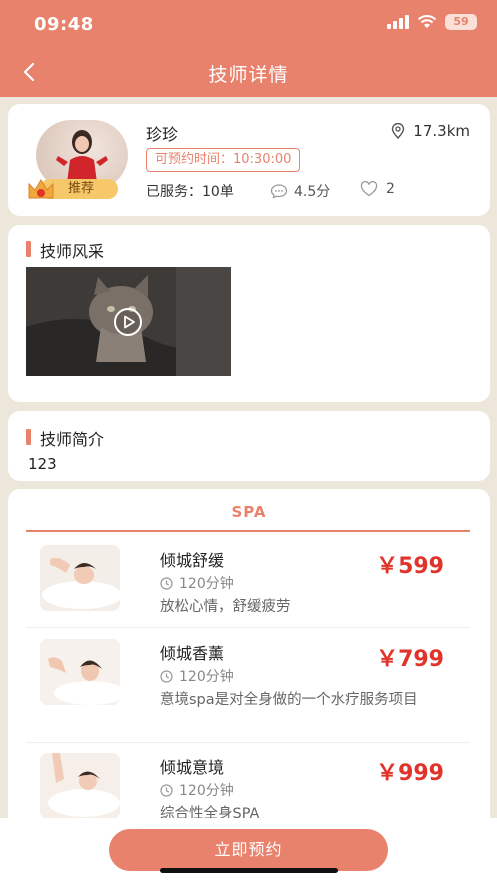  Describe the element at coordinates (42, 464) in the screenshot. I see `intro-text: 123` at that location.